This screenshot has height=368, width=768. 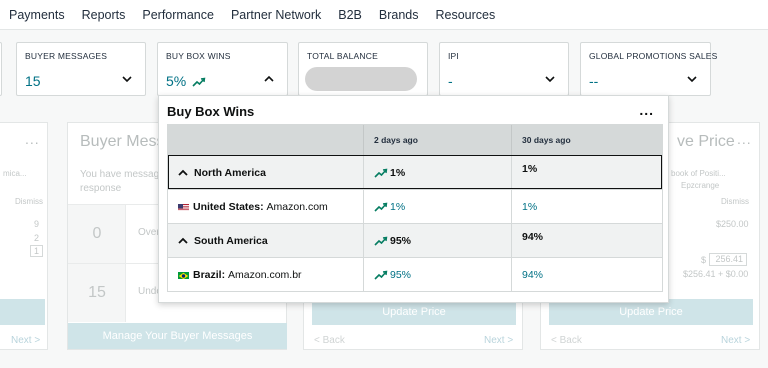 I want to click on column-header-2-days: 2 days ago, so click(x=438, y=140).